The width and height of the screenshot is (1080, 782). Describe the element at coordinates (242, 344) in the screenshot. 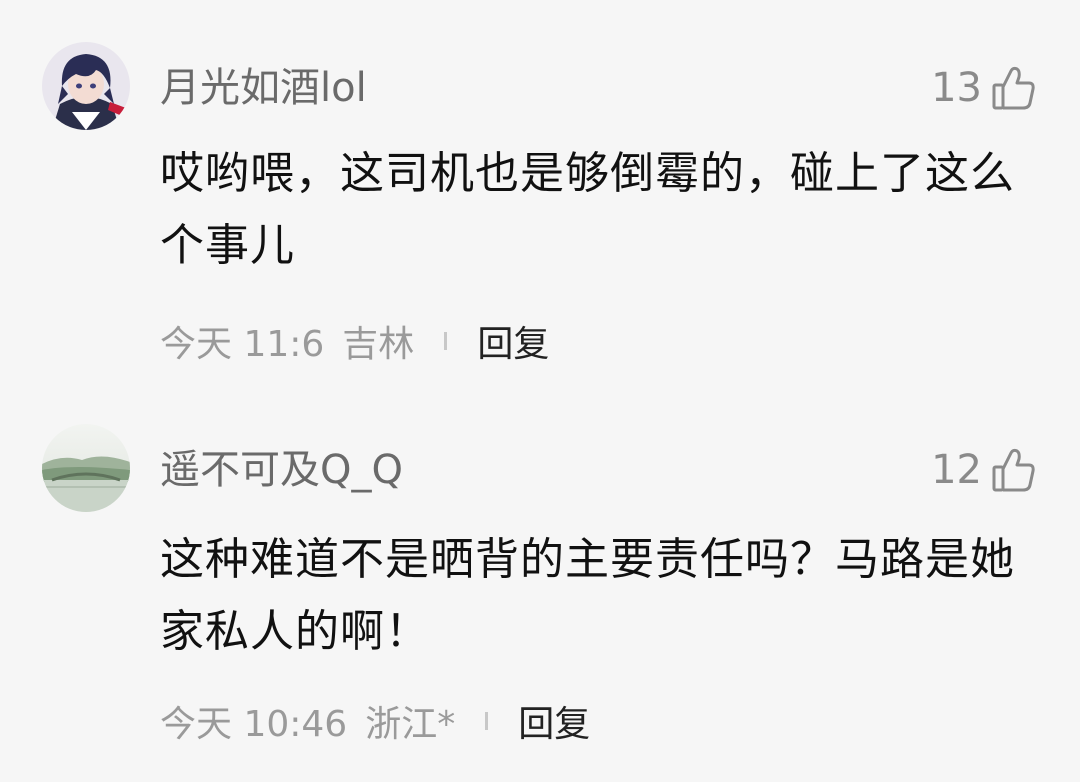

I see `comment-time: 今天 11:6` at that location.